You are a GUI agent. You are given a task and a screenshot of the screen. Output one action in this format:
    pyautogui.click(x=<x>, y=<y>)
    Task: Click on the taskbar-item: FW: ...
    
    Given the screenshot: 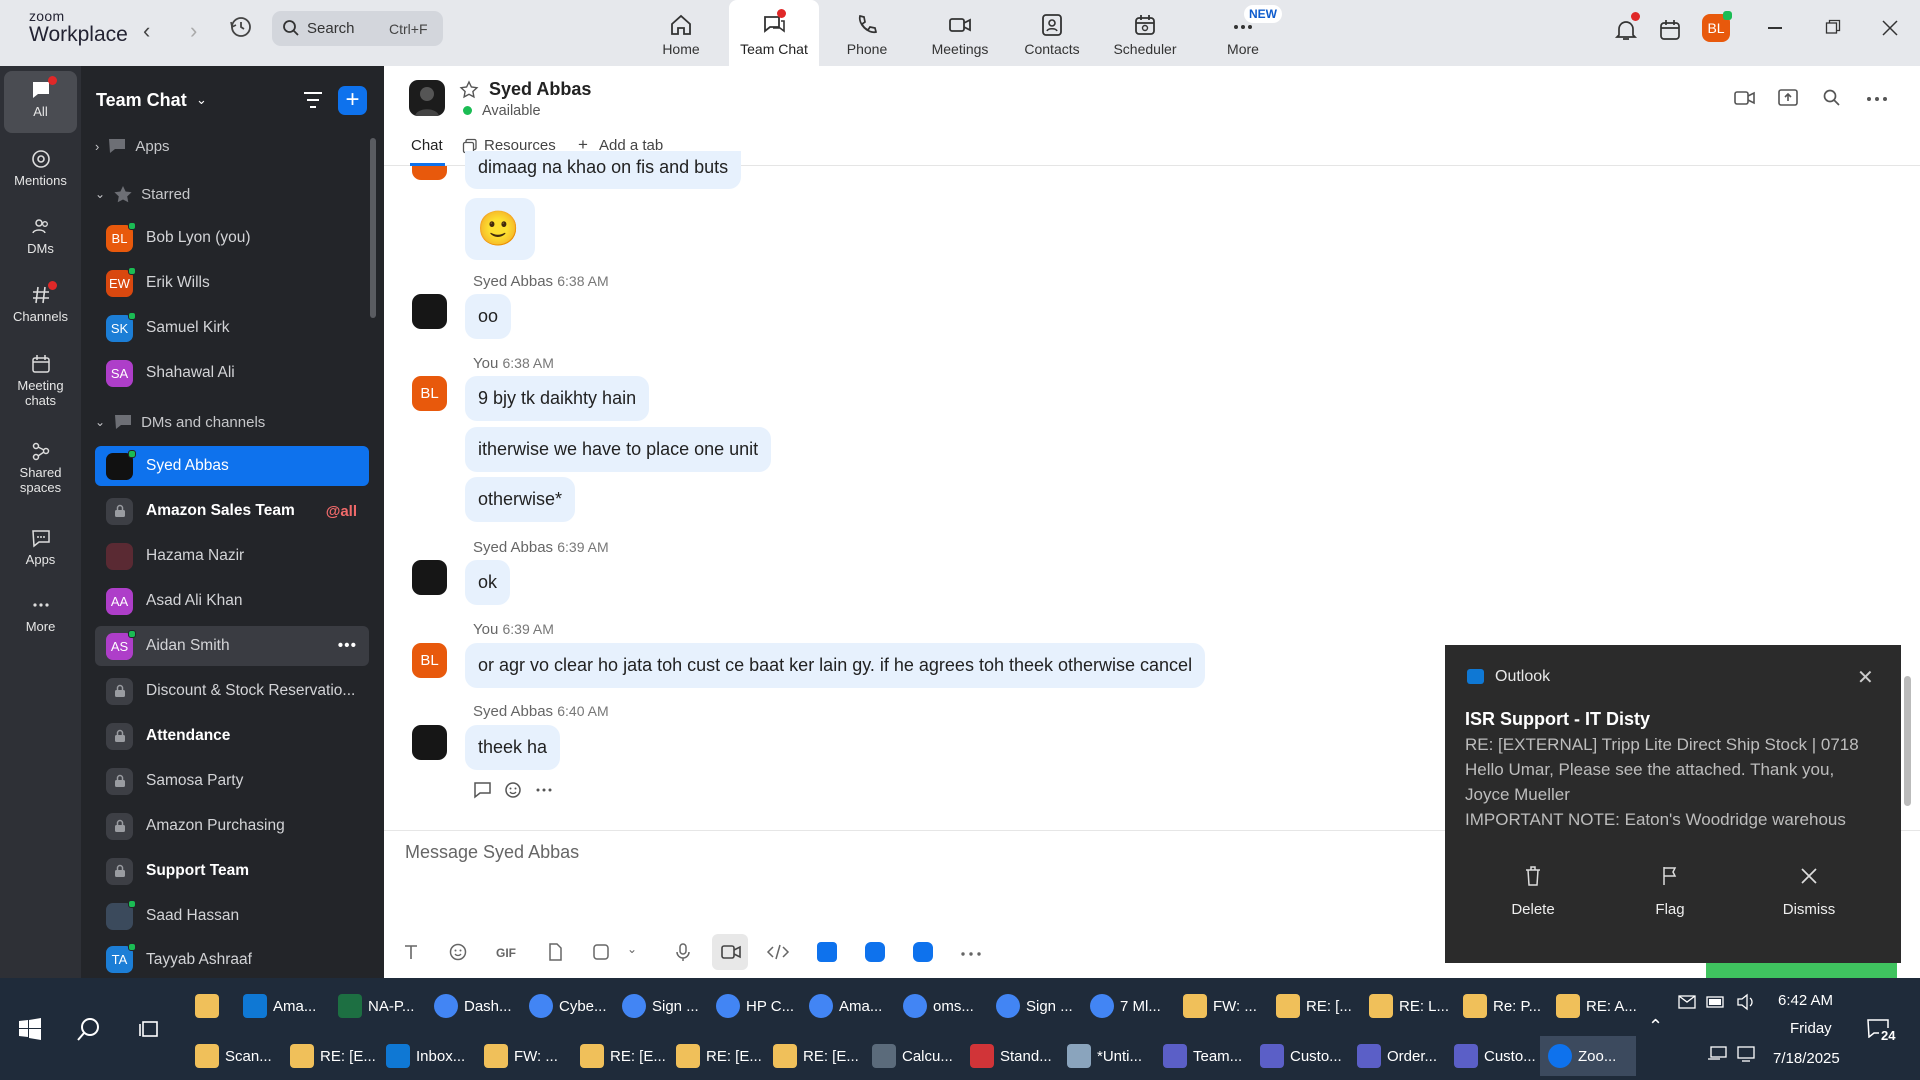 What is the action you would take?
    pyautogui.click(x=1220, y=1006)
    